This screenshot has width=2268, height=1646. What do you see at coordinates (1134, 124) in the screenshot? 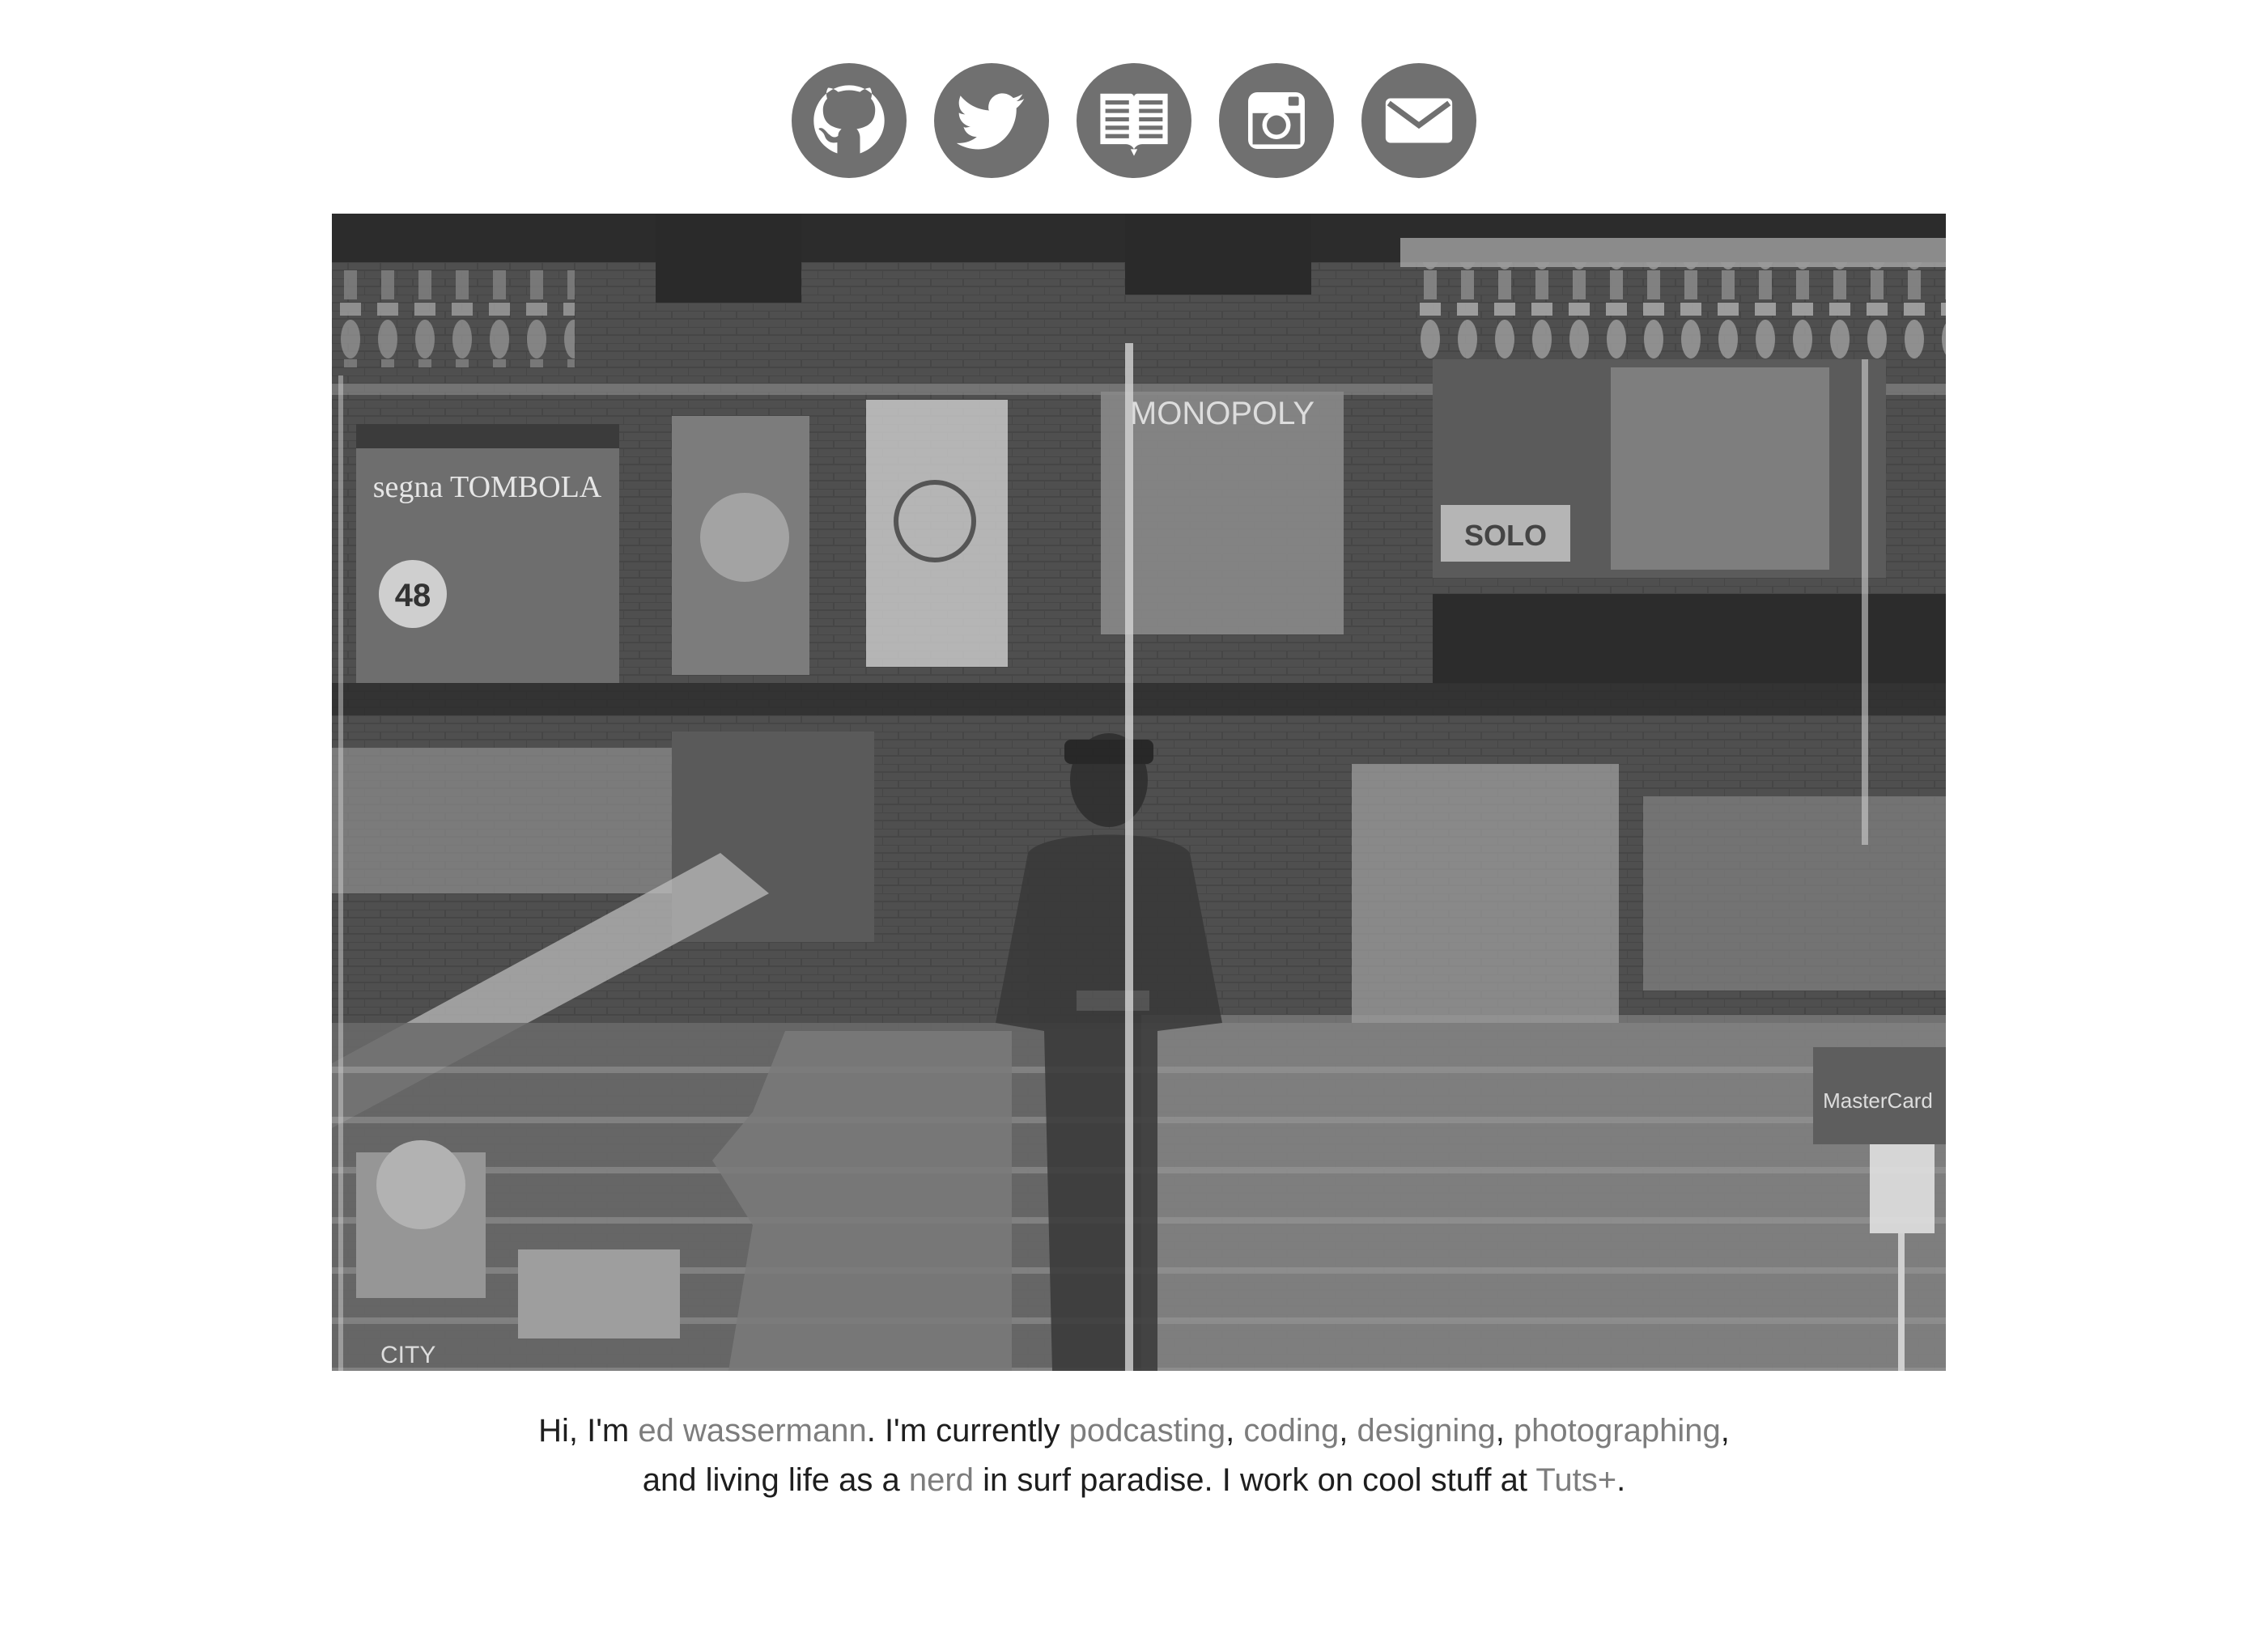
I see `open-book-icon` at bounding box center [1134, 124].